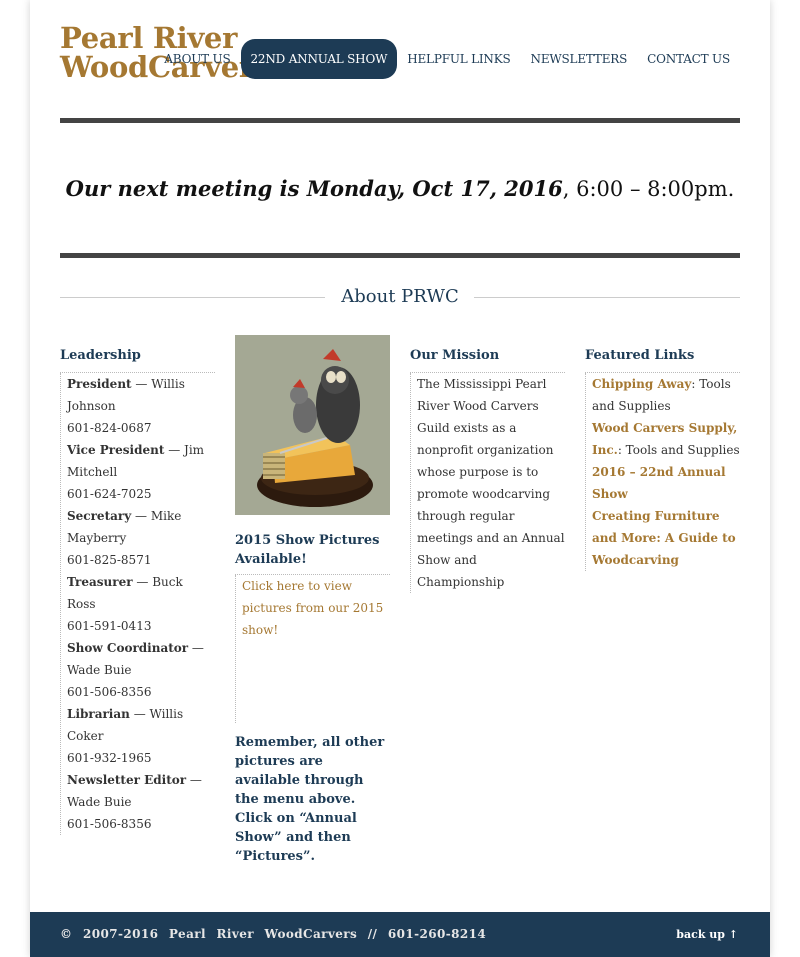 This screenshot has height=957, width=800. What do you see at coordinates (127, 780) in the screenshot?
I see `leadership-role: Newsletter Editor` at bounding box center [127, 780].